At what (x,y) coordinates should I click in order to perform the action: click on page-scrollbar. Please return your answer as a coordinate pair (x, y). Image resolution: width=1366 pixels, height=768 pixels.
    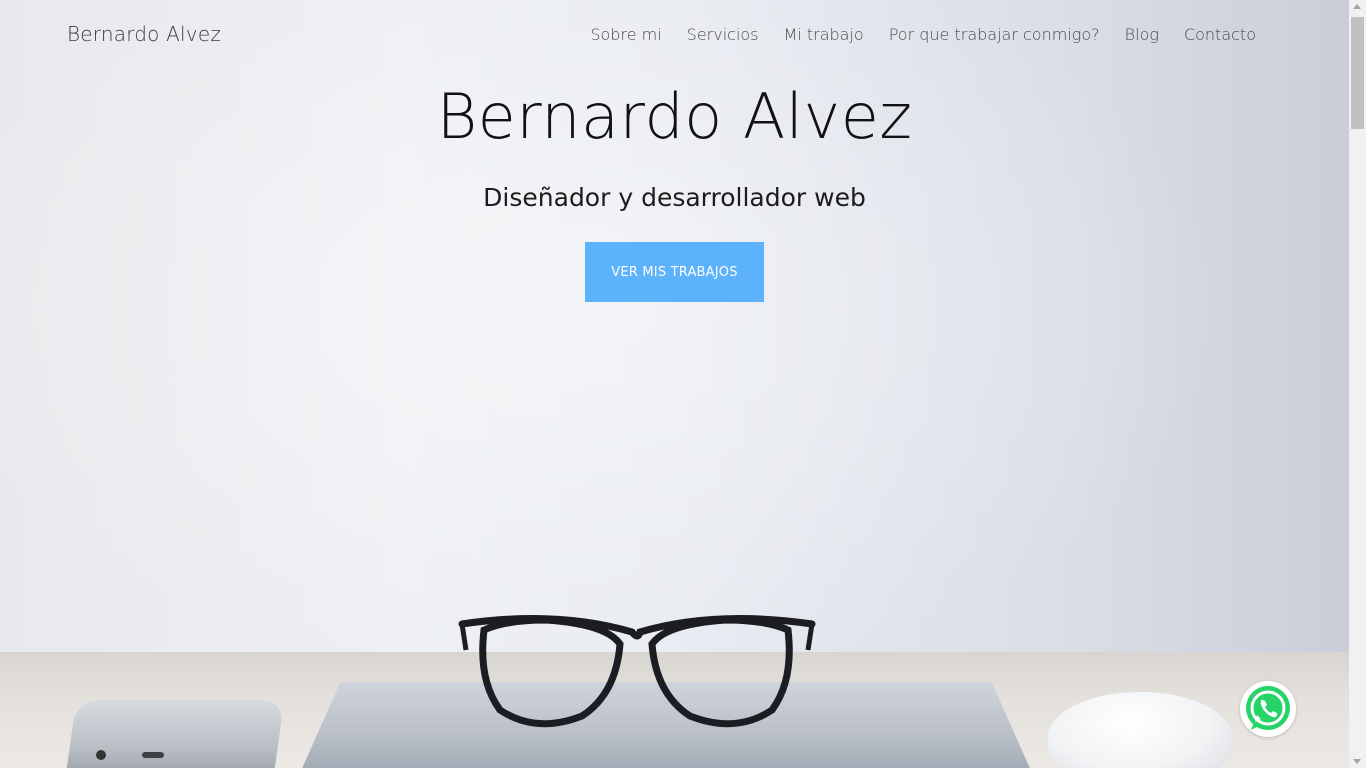
    Looking at the image, I should click on (1357, 384).